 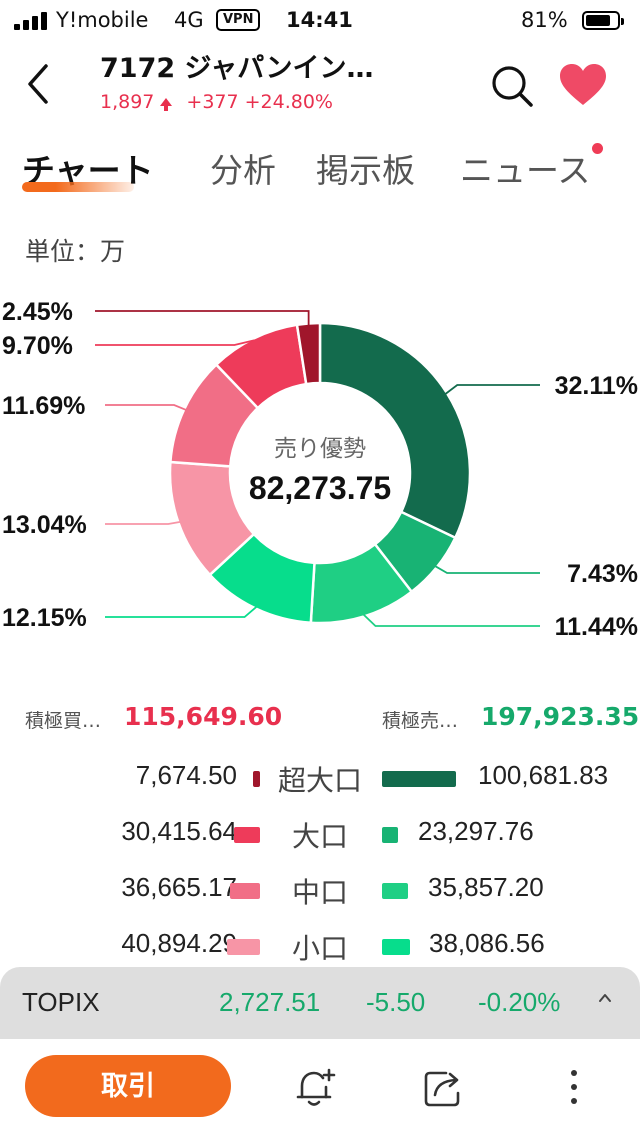 I want to click on breakdown-row-large: 30,415.64 大口 23,297.76, so click(x=320, y=836).